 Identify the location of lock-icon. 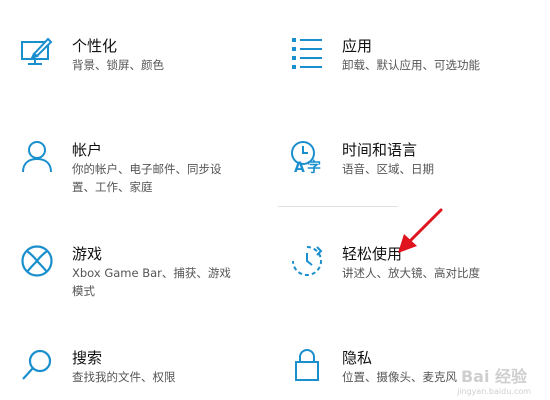
(307, 365).